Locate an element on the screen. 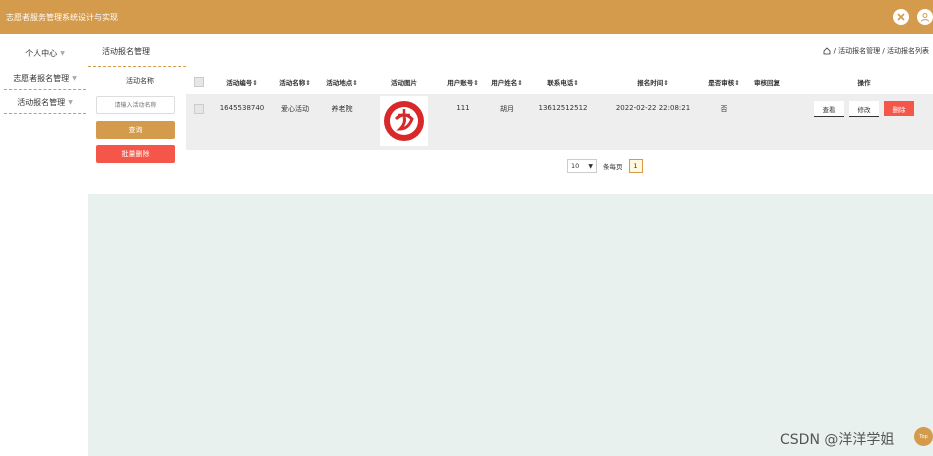 This screenshot has width=933, height=456. sidebar-item-activity-signup: 活动报名管理 ▼ is located at coordinates (45, 102).